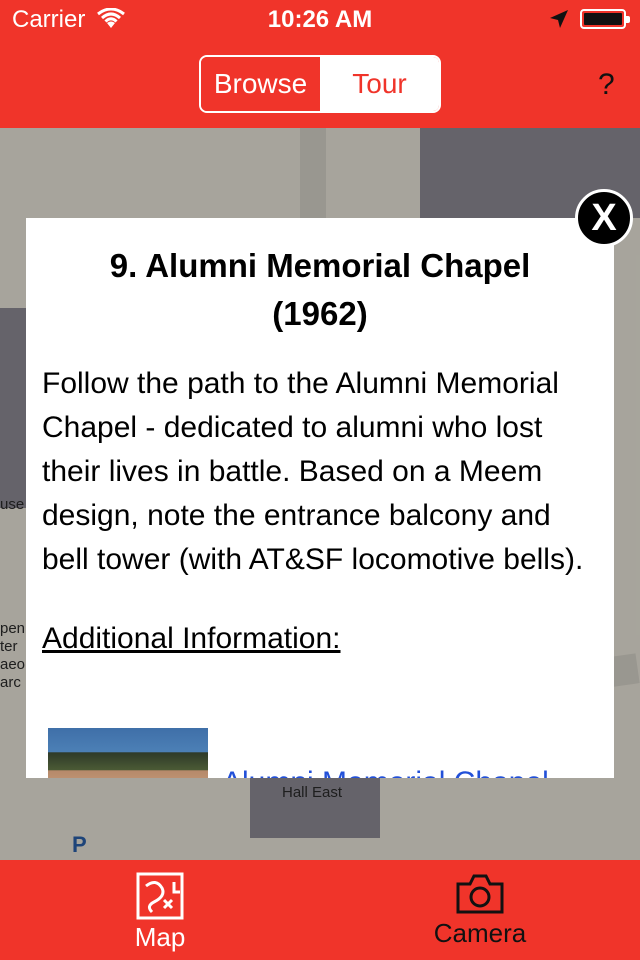 This screenshot has width=640, height=960. Describe the element at coordinates (260, 84) in the screenshot. I see `segment-browse: Browse` at that location.